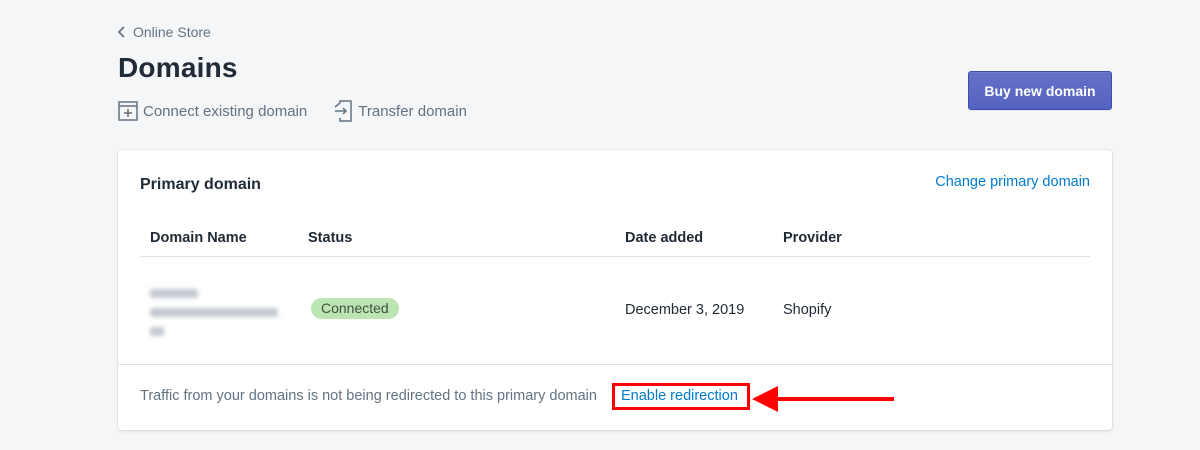  I want to click on secondary-actions: Connect existing domain Transfer domain, so click(292, 111).